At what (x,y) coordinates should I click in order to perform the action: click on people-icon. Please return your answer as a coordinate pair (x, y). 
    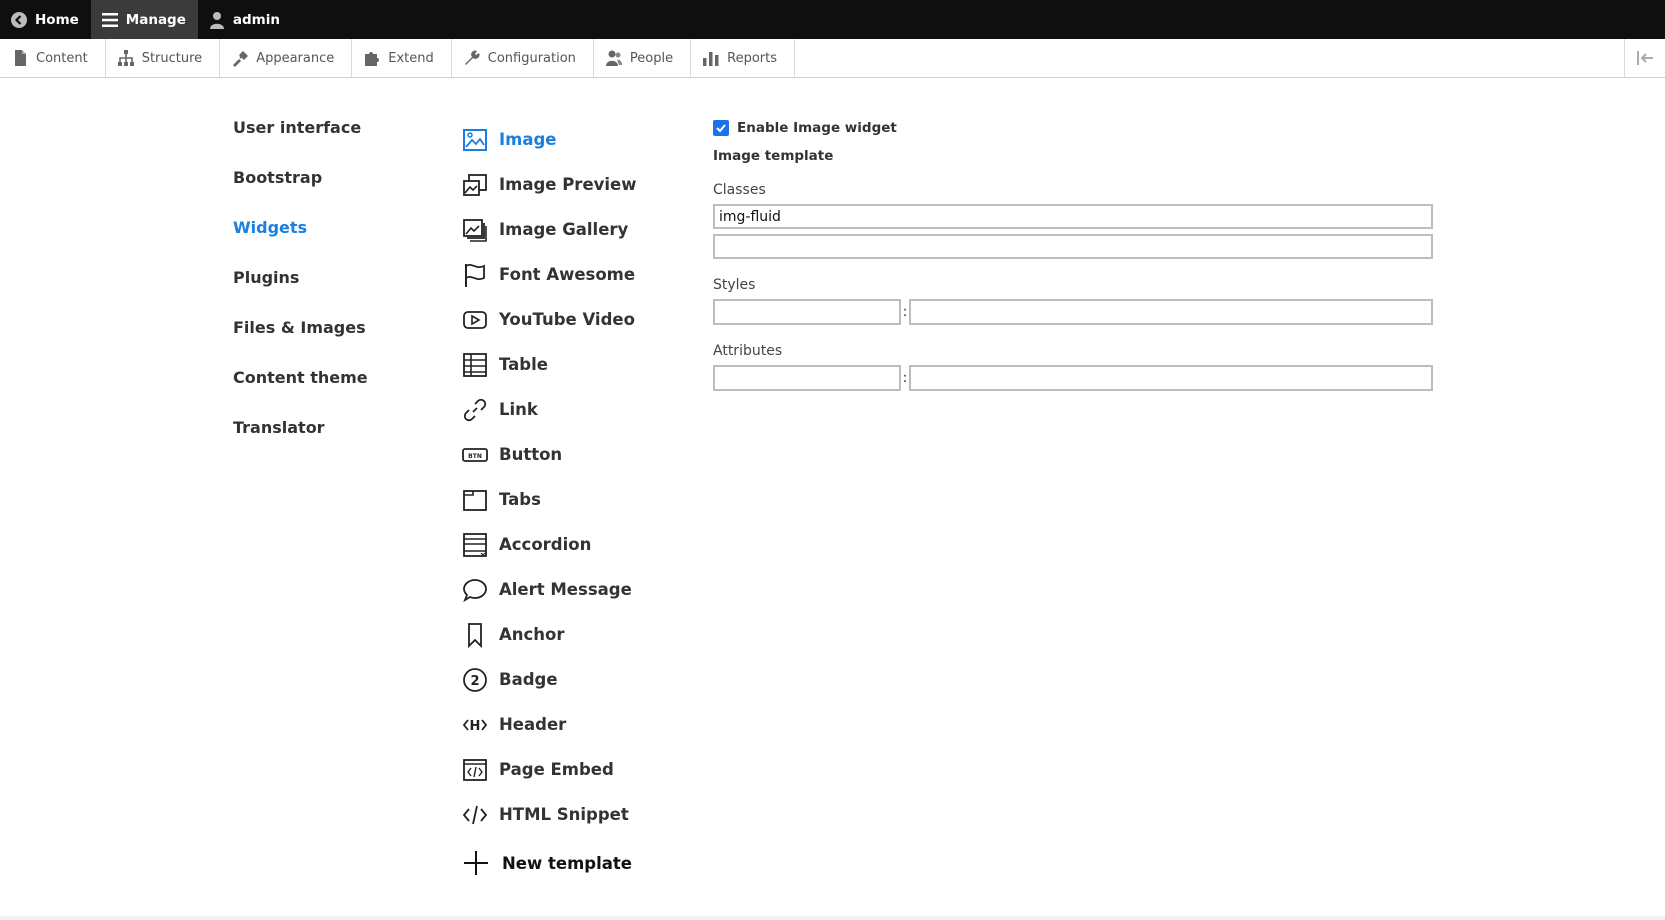
    Looking at the image, I should click on (613, 58).